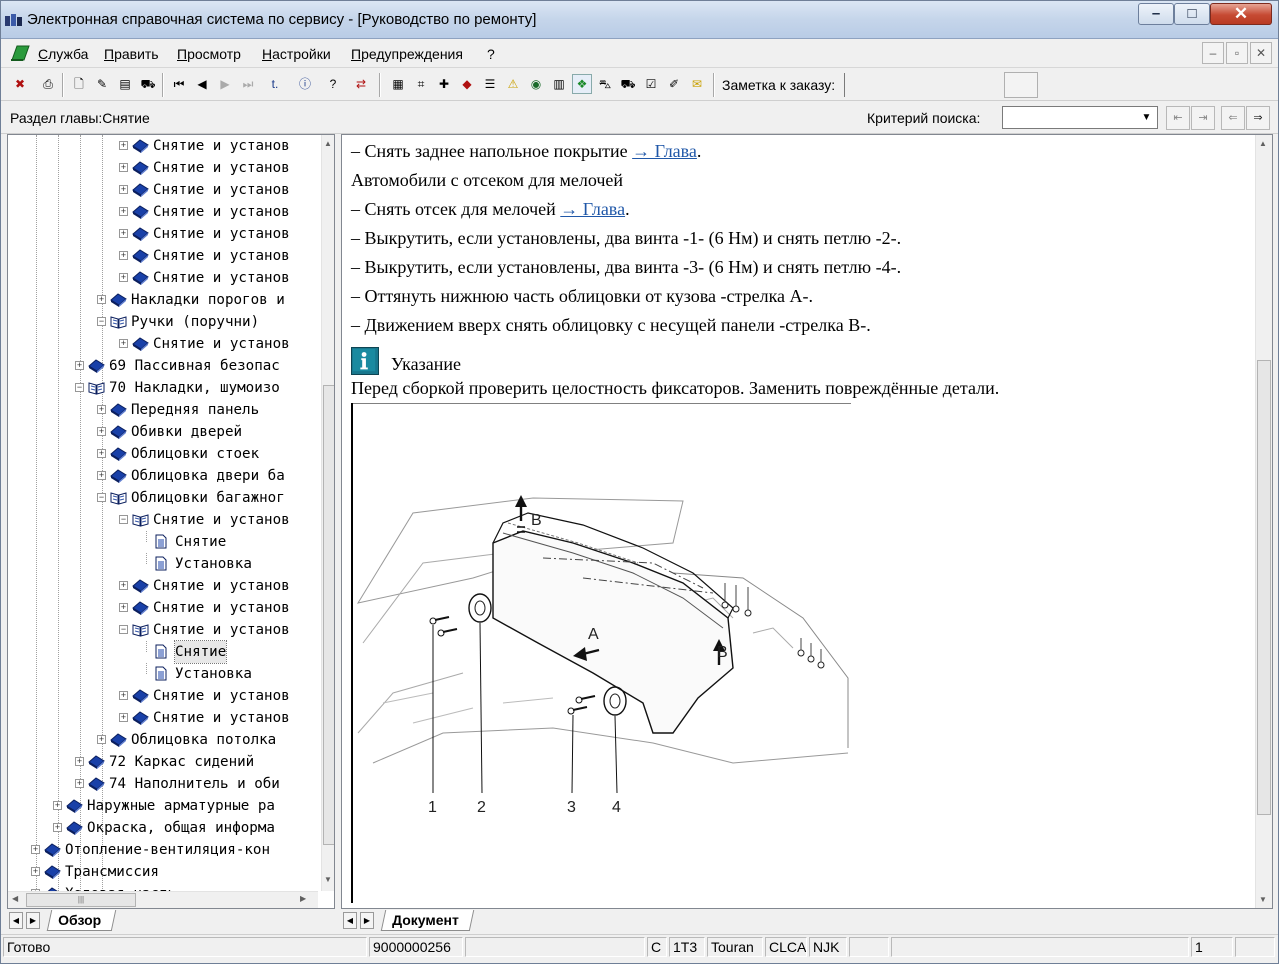  What do you see at coordinates (536, 84) in the screenshot?
I see `globe-icon: ◉` at bounding box center [536, 84].